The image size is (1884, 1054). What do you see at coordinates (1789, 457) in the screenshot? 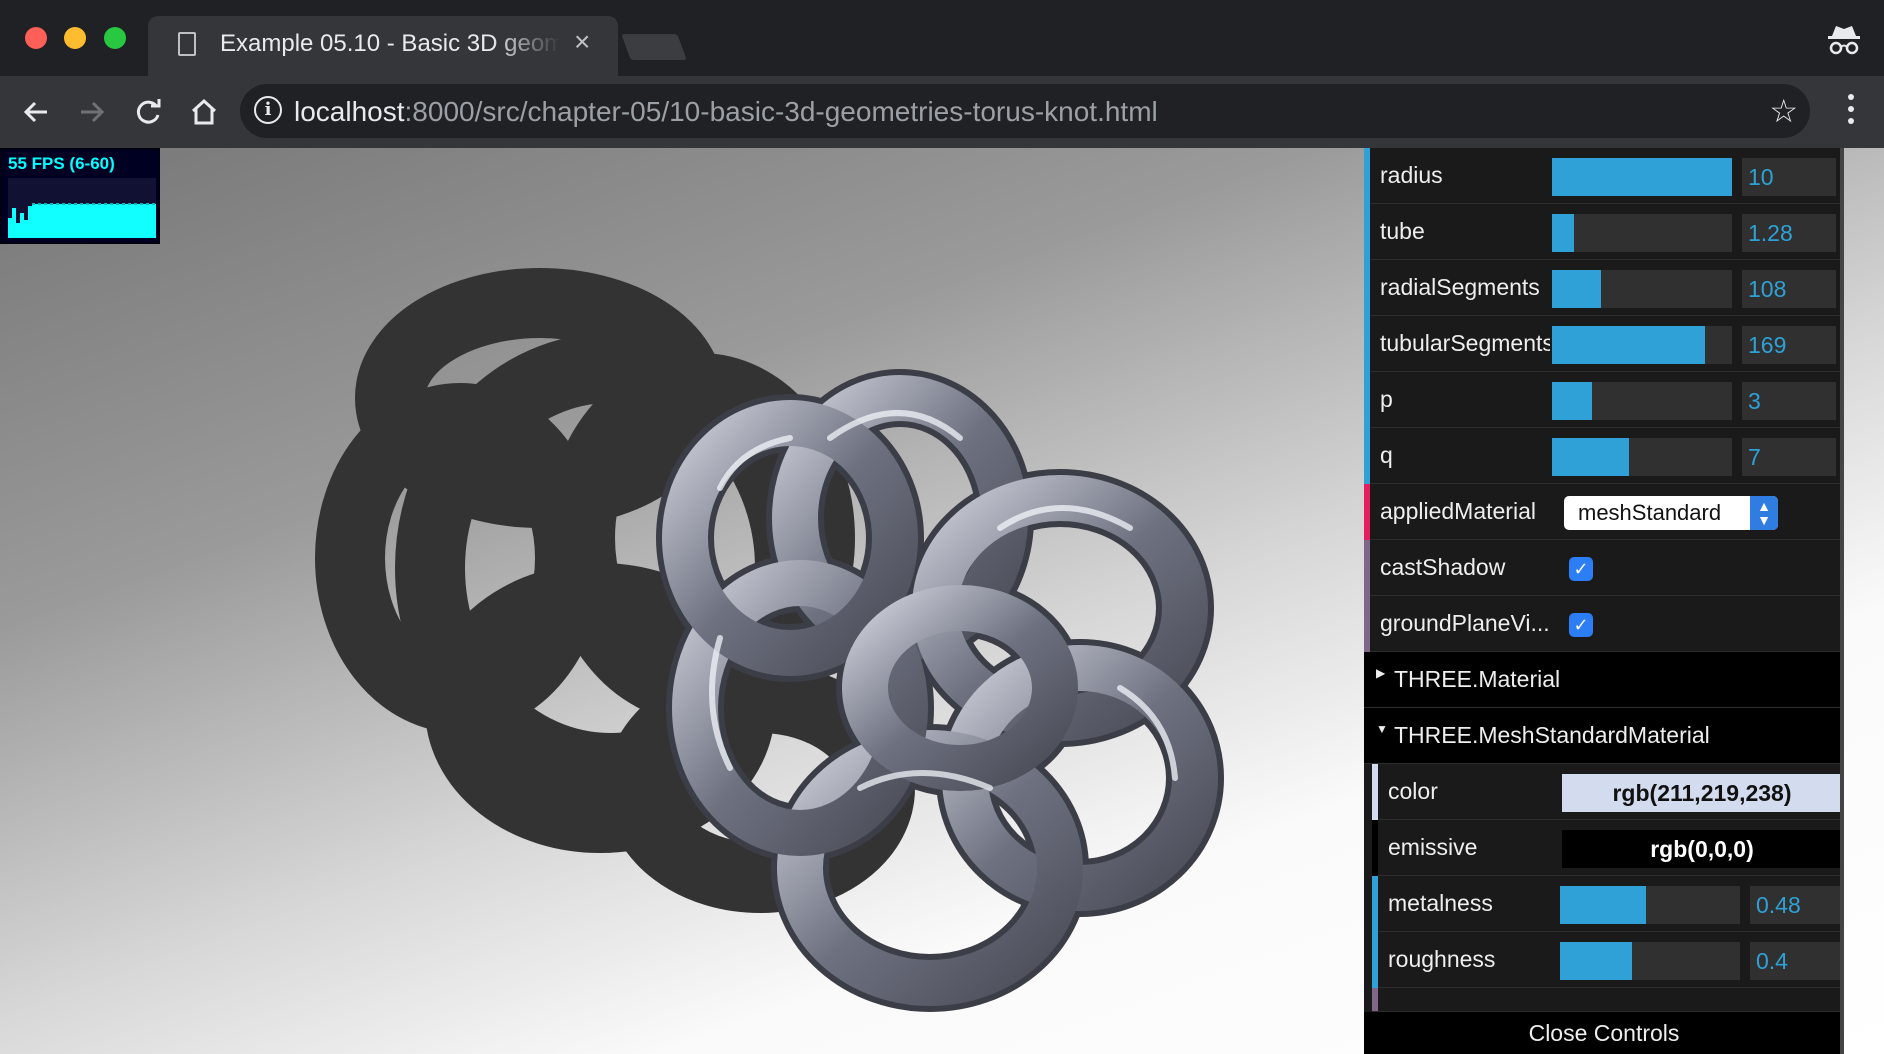
I see `param-input: 7` at bounding box center [1789, 457].